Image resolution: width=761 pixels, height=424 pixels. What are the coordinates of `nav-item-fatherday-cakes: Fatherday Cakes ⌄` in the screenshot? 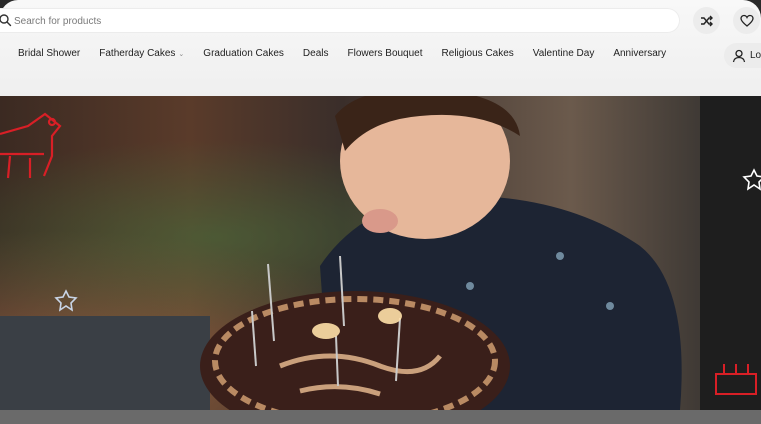 It's located at (141, 53).